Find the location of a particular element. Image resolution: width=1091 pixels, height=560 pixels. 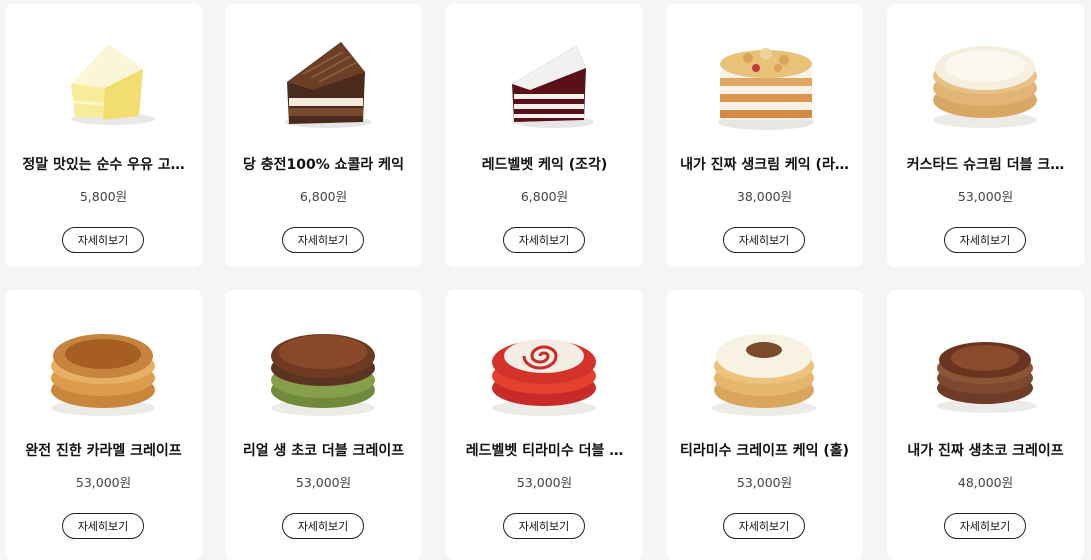

chocolate-cake-slice-image is located at coordinates (323, 80).